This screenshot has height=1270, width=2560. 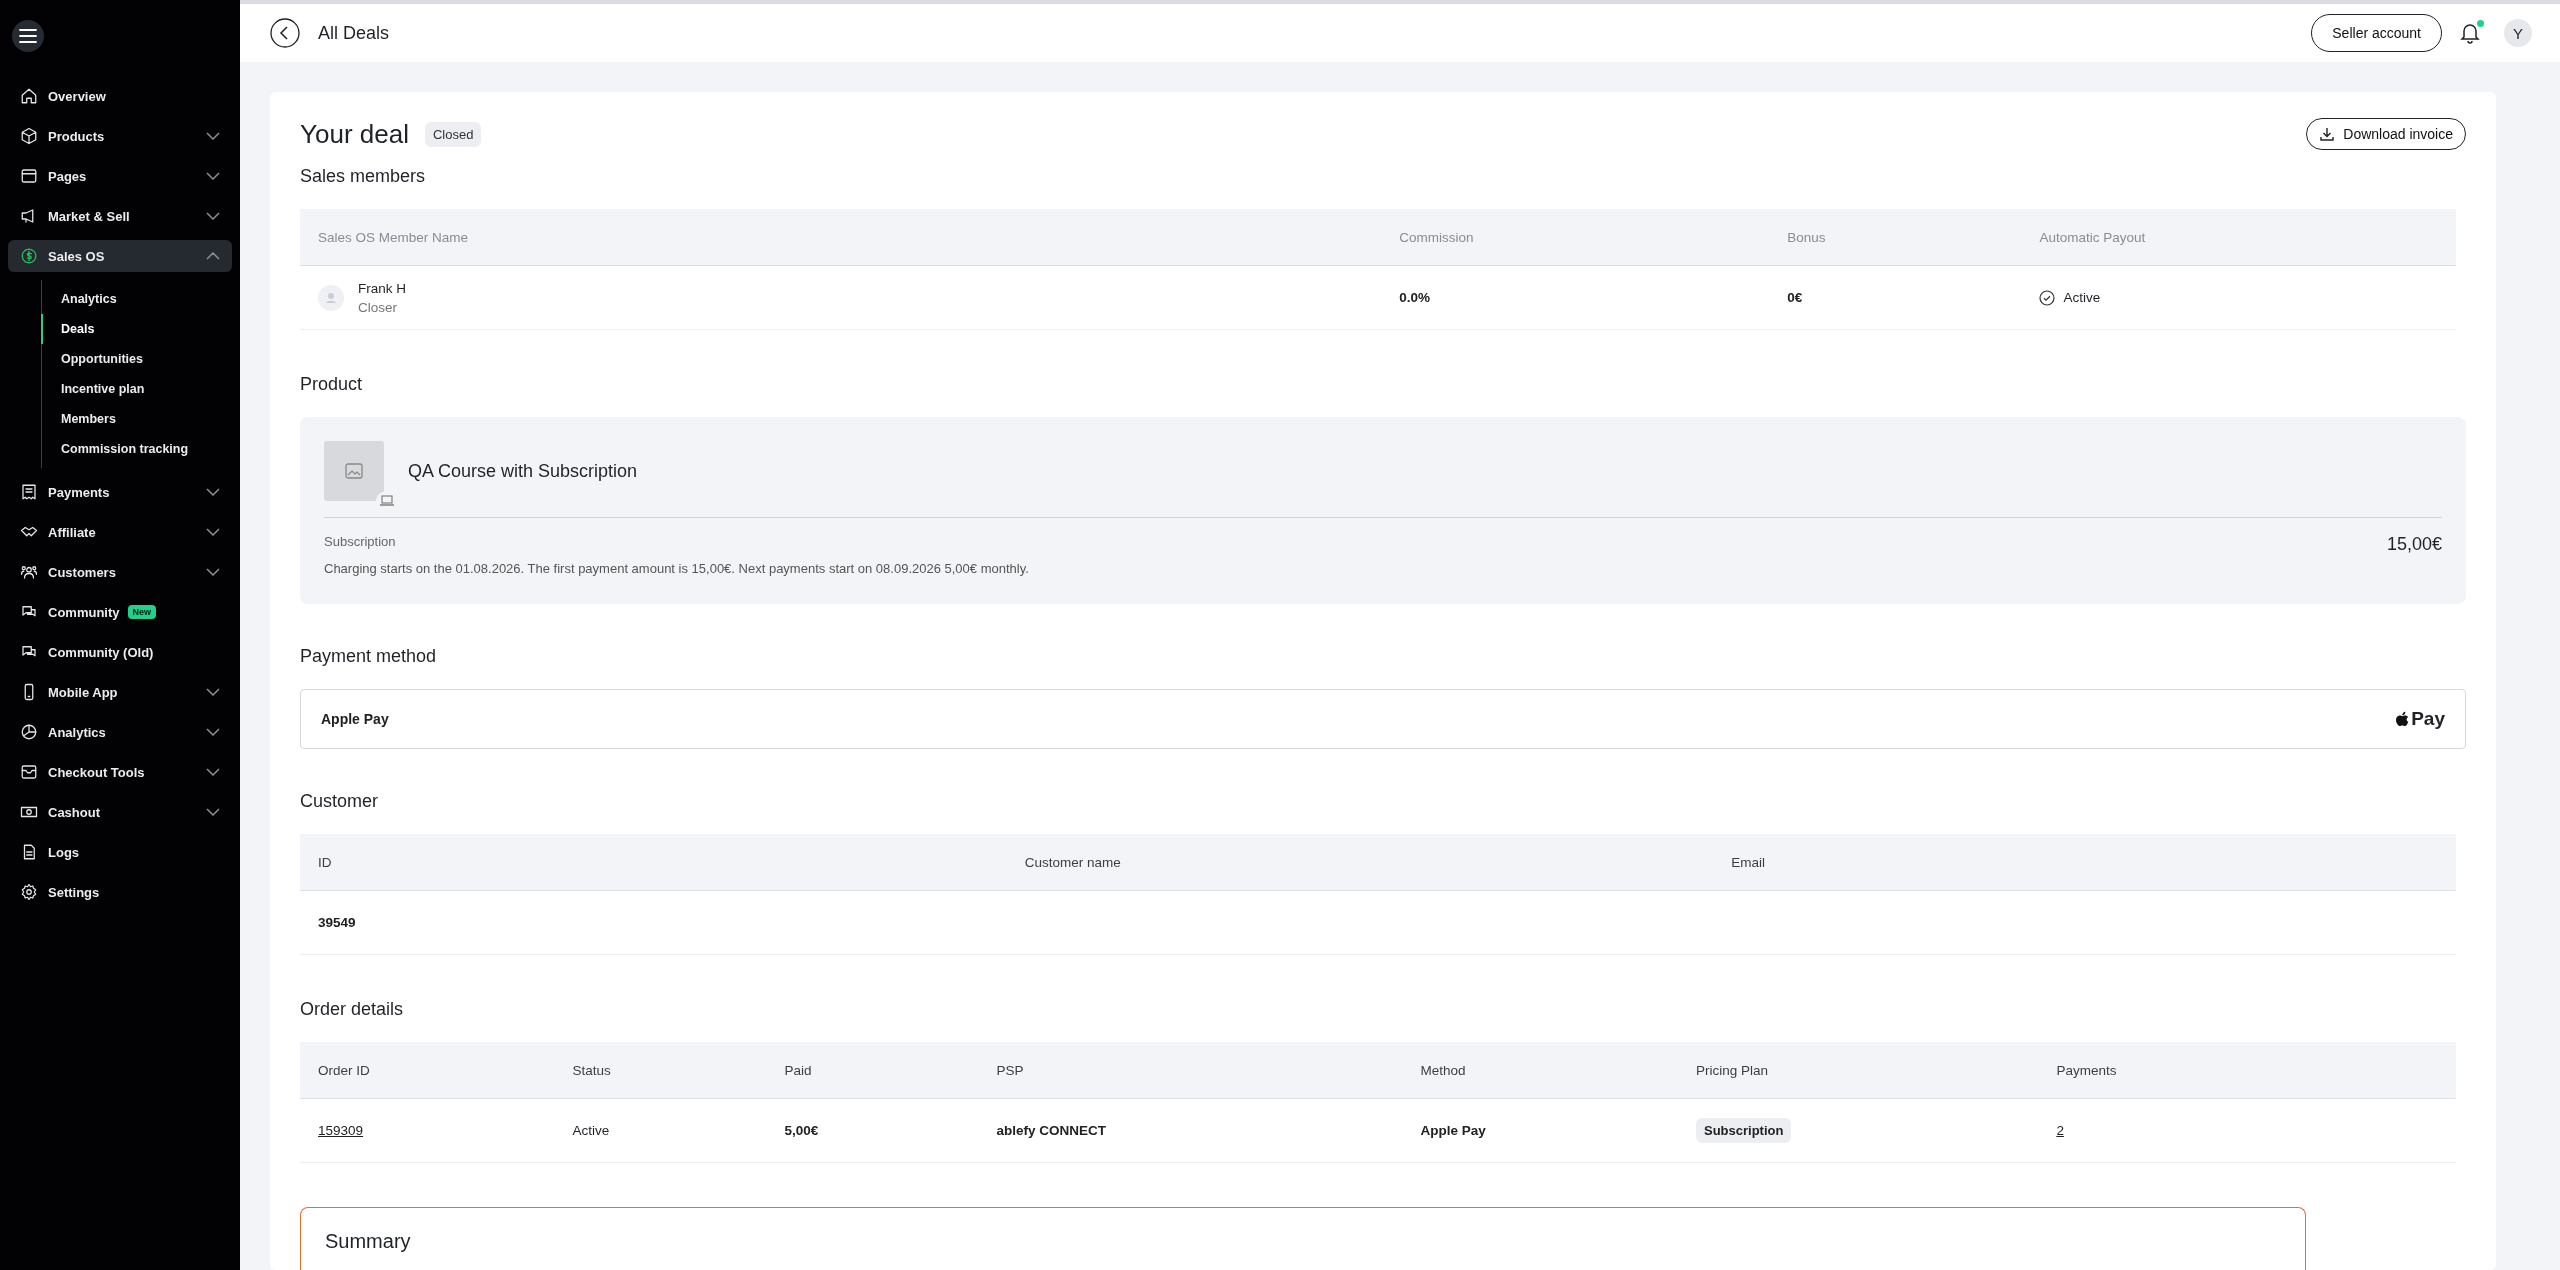 What do you see at coordinates (136, 299) in the screenshot?
I see `submenu-item: Analytics` at bounding box center [136, 299].